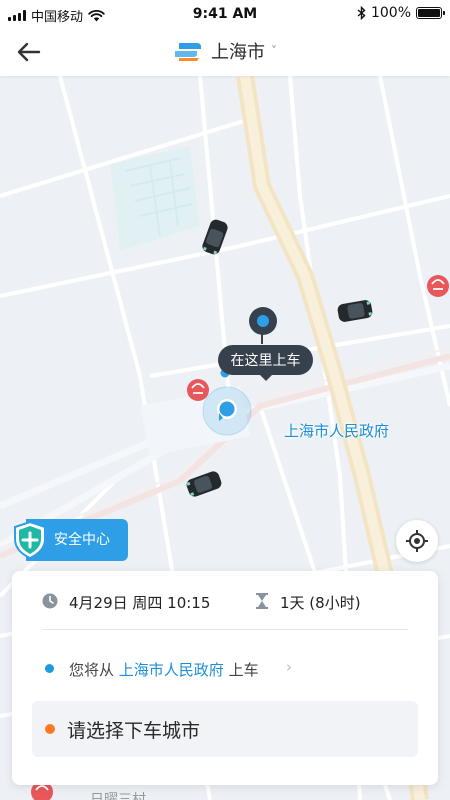 This screenshot has height=800, width=450. I want to click on battery-icon, so click(430, 13).